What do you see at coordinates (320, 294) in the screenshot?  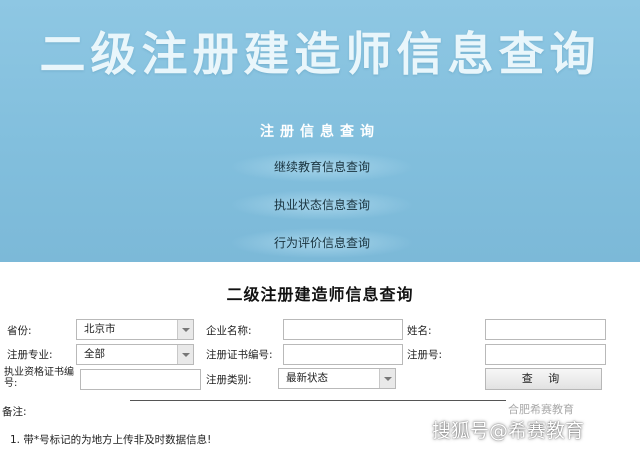 I see `form-title: 二级注册建造师信息查询` at bounding box center [320, 294].